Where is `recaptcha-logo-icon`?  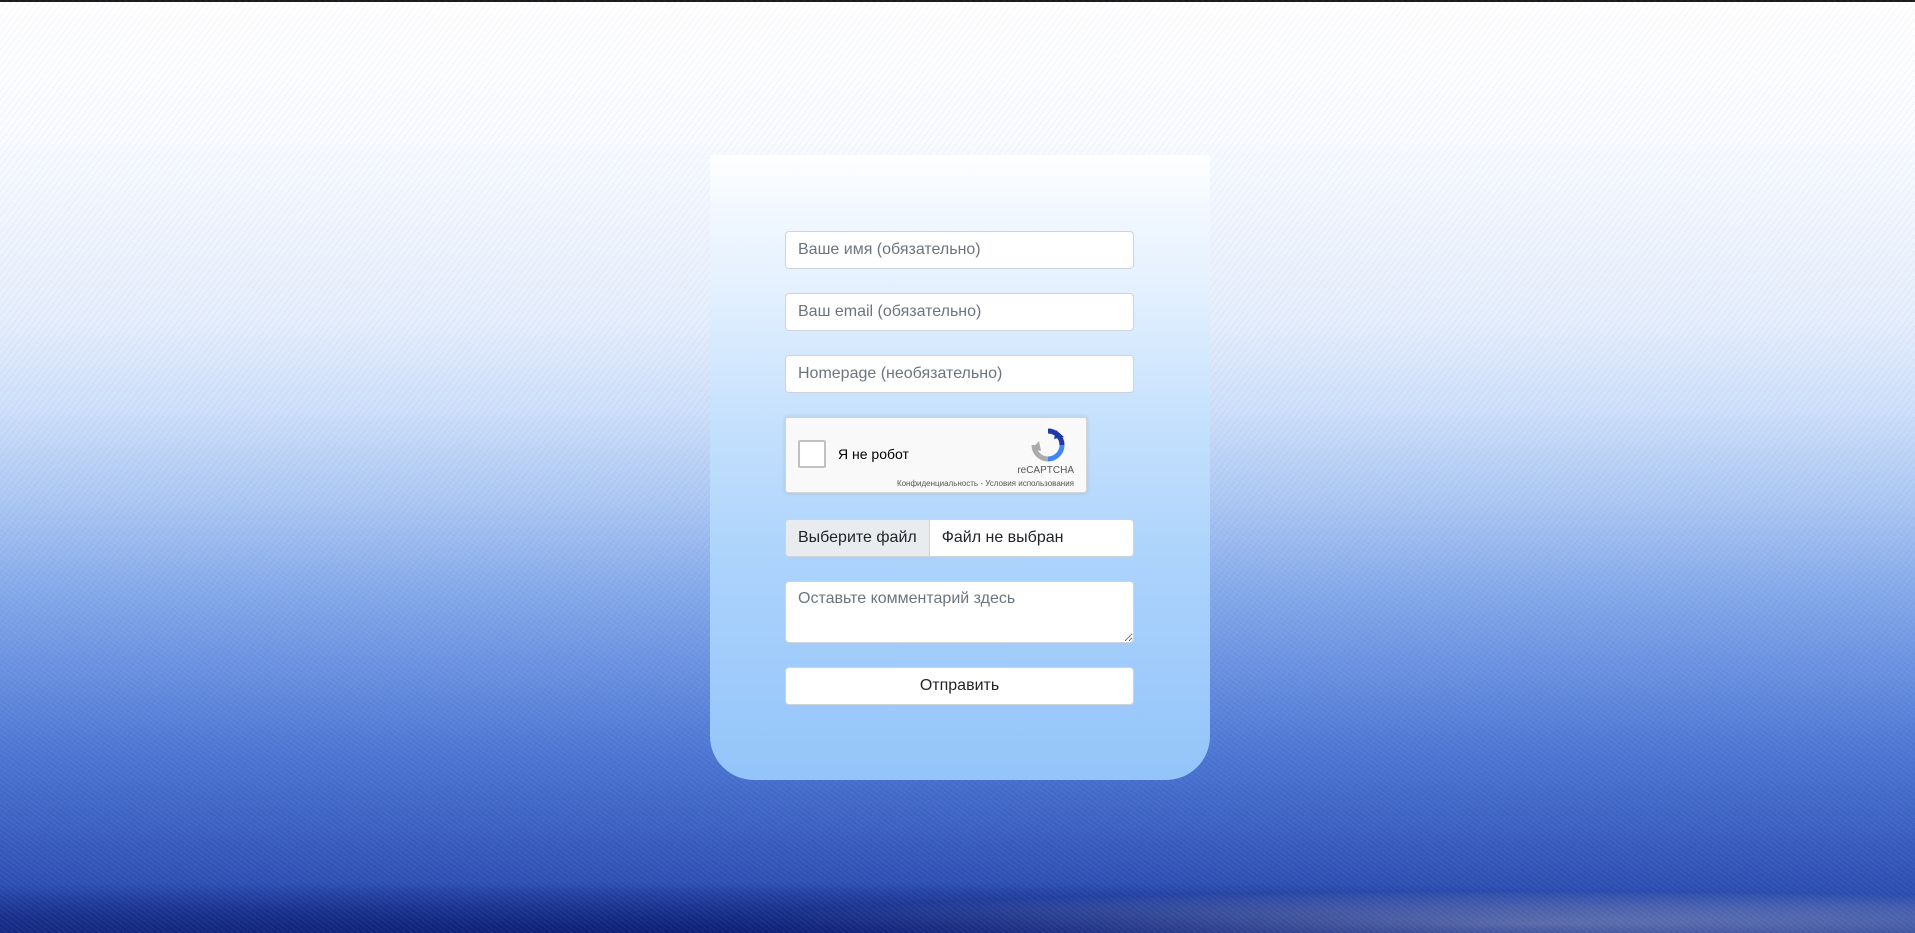
recaptcha-logo-icon is located at coordinates (1048, 445).